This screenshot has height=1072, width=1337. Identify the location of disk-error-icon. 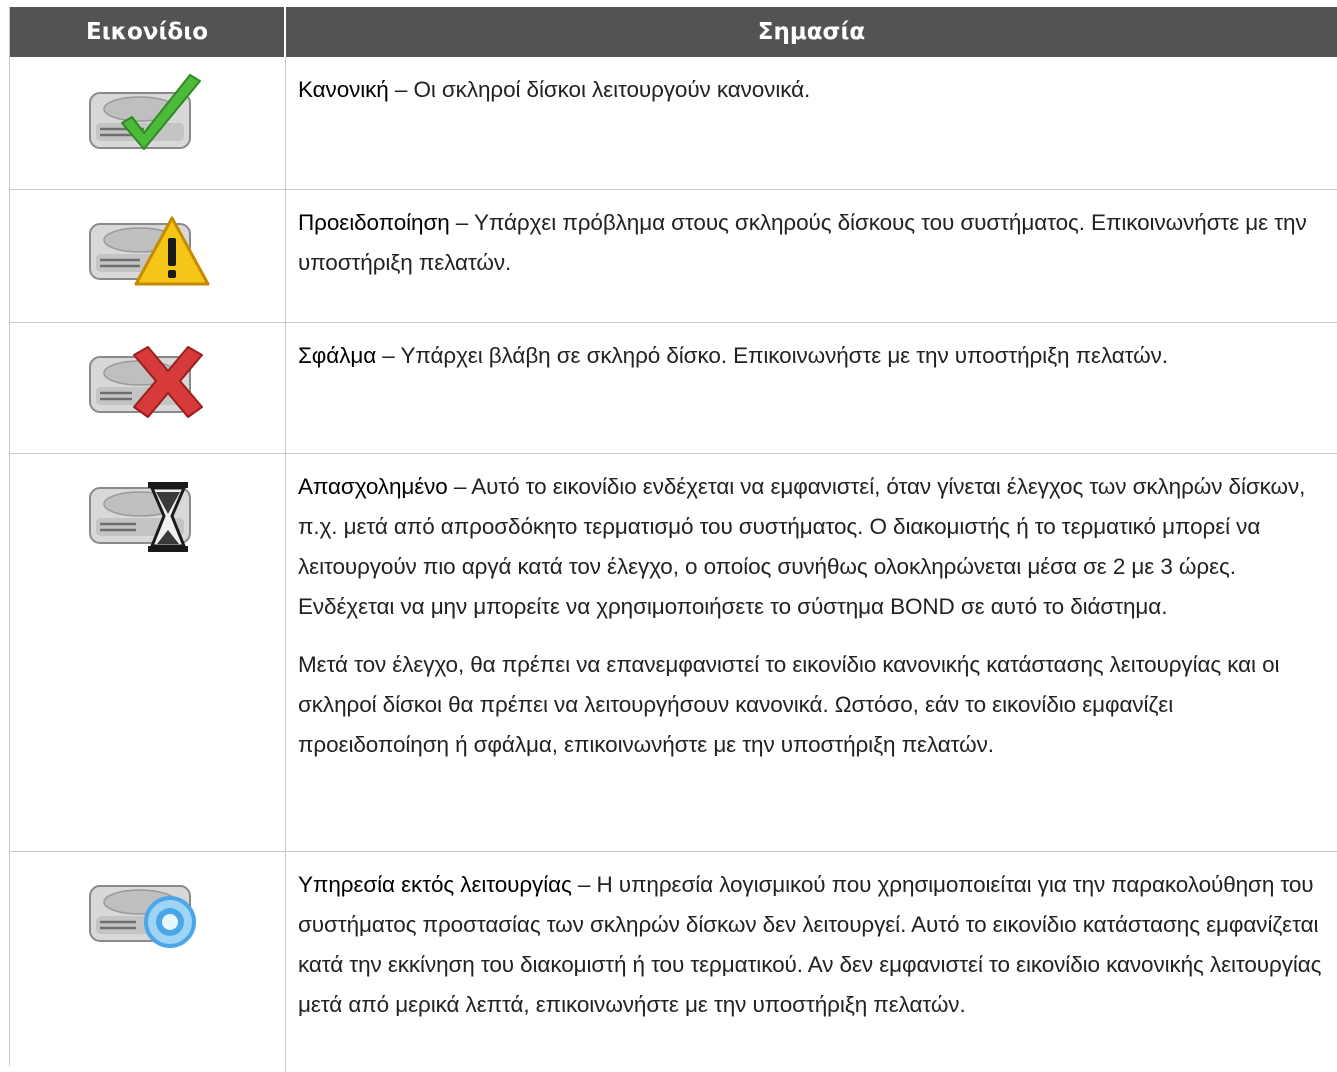
(146, 382).